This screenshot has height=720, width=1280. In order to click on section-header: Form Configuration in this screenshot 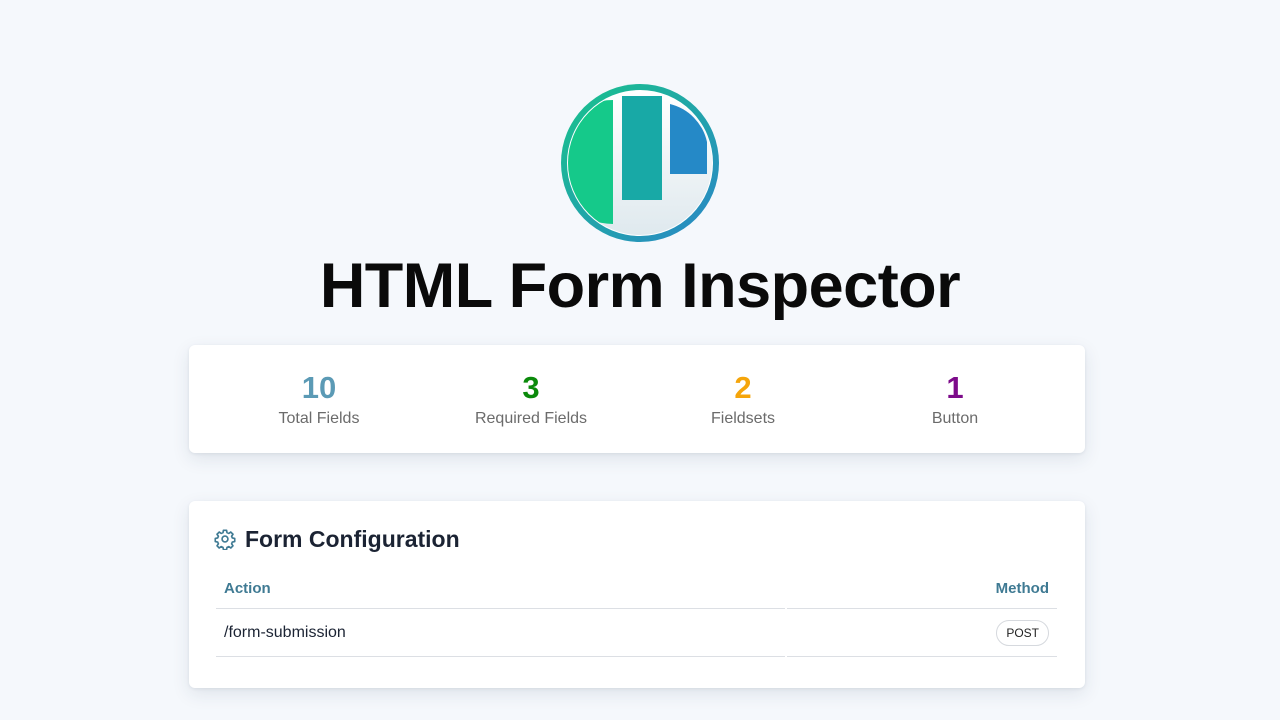, I will do `click(636, 539)`.